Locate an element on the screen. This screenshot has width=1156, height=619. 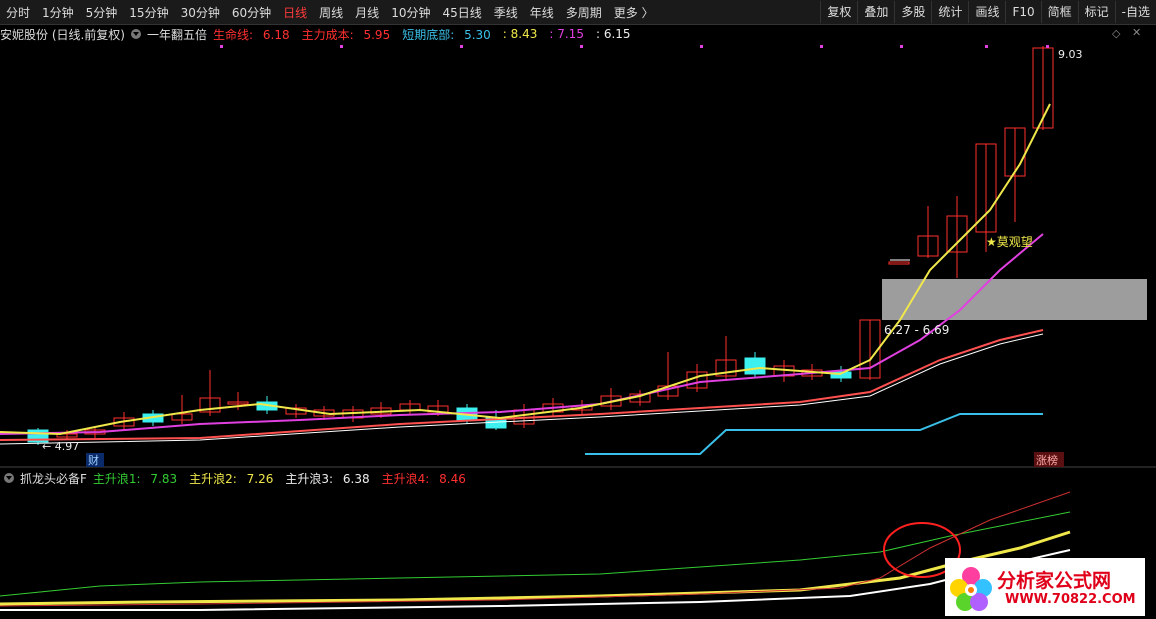
w2-value: 7.26 is located at coordinates (260, 478).